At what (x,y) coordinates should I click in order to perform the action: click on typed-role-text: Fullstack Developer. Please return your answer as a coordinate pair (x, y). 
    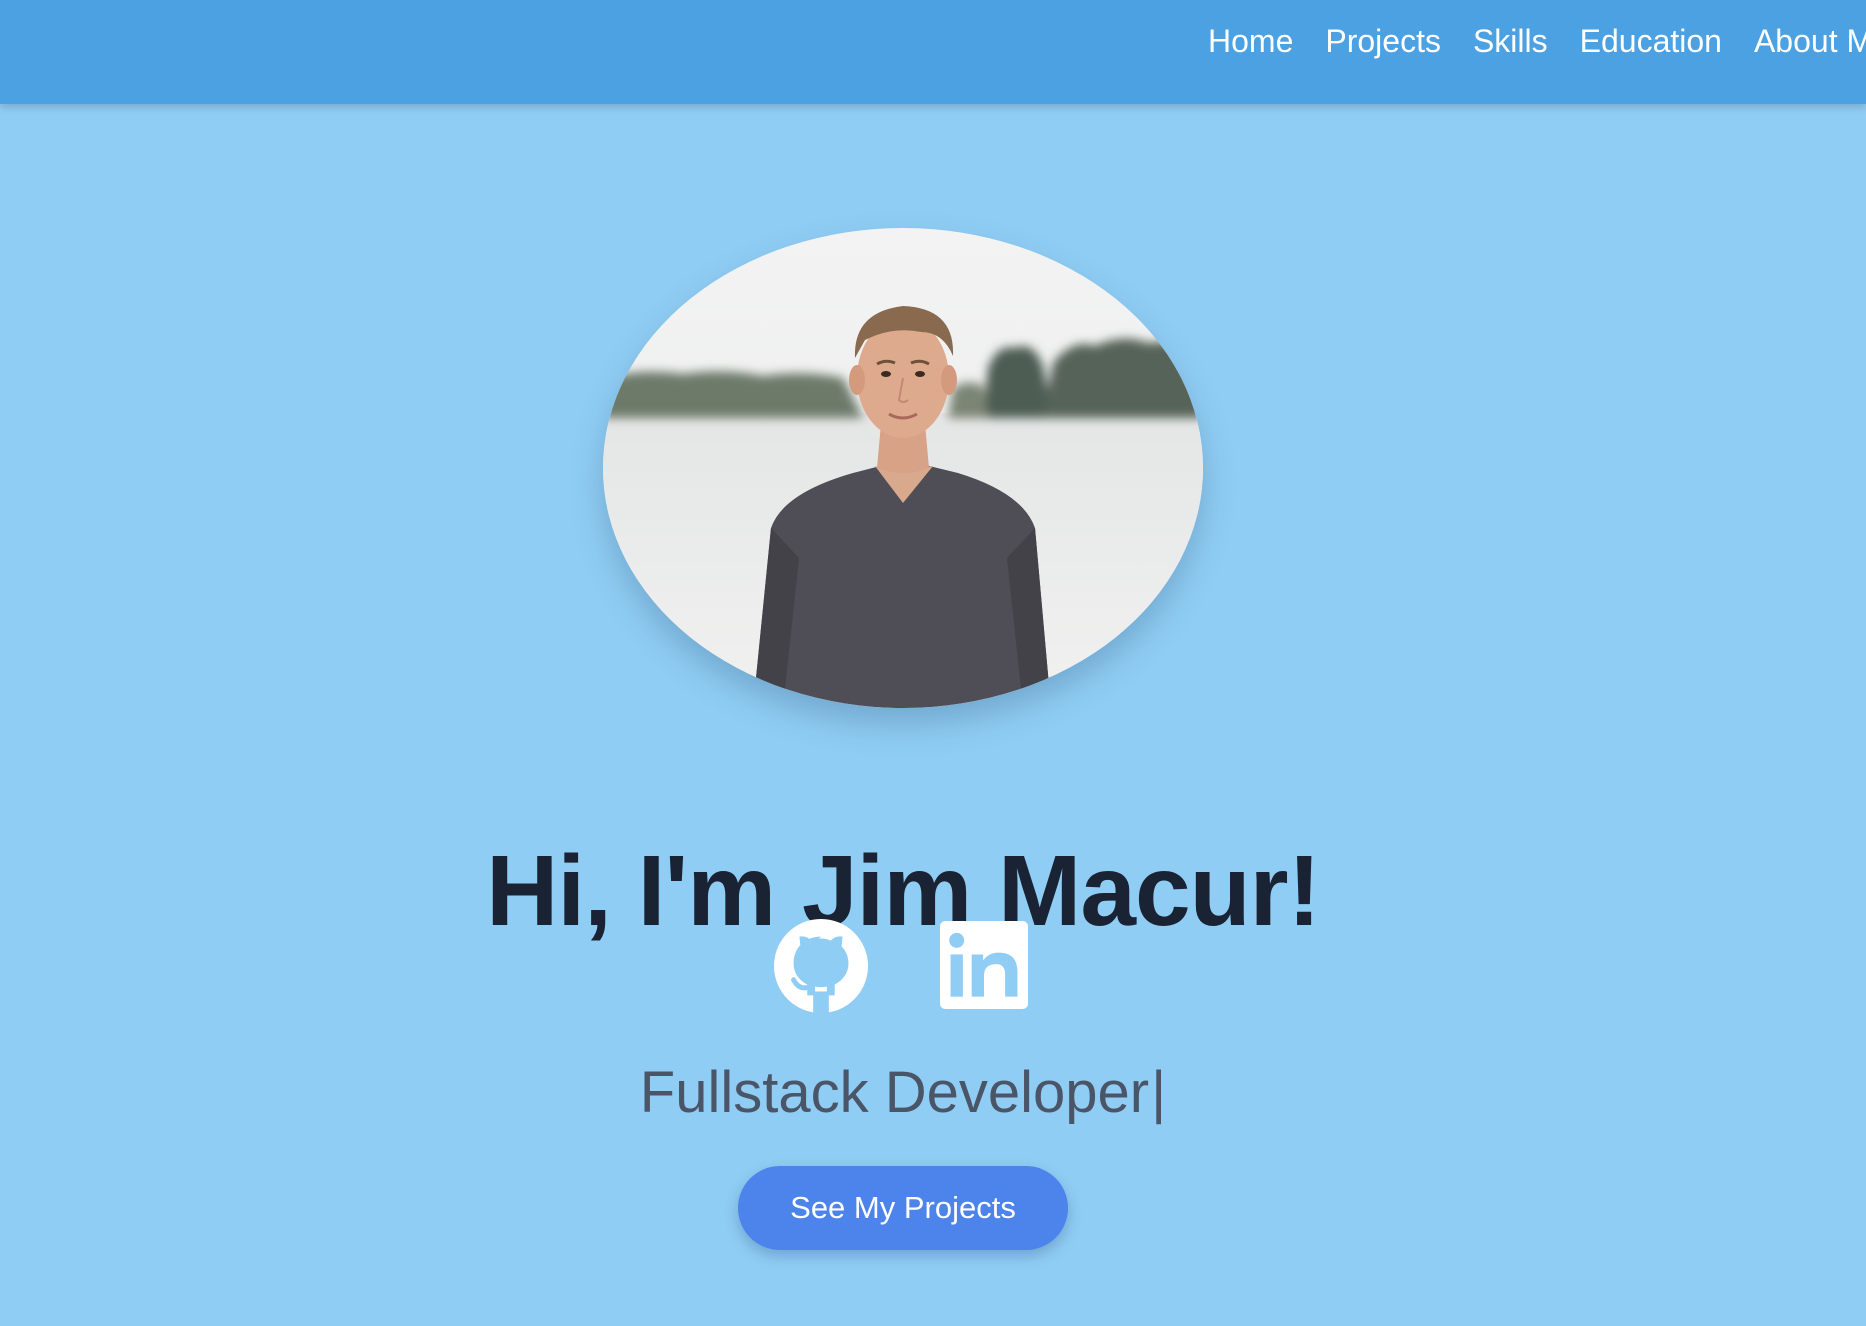
    Looking at the image, I should click on (894, 1092).